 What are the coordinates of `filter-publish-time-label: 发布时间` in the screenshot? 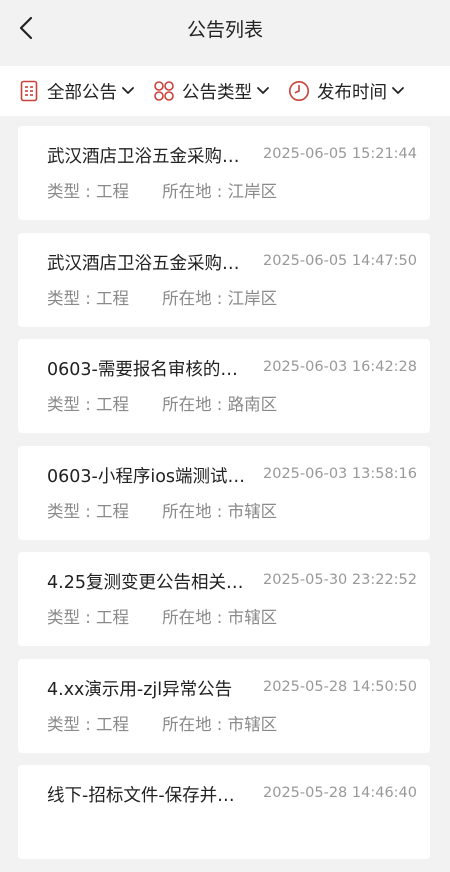 It's located at (352, 92).